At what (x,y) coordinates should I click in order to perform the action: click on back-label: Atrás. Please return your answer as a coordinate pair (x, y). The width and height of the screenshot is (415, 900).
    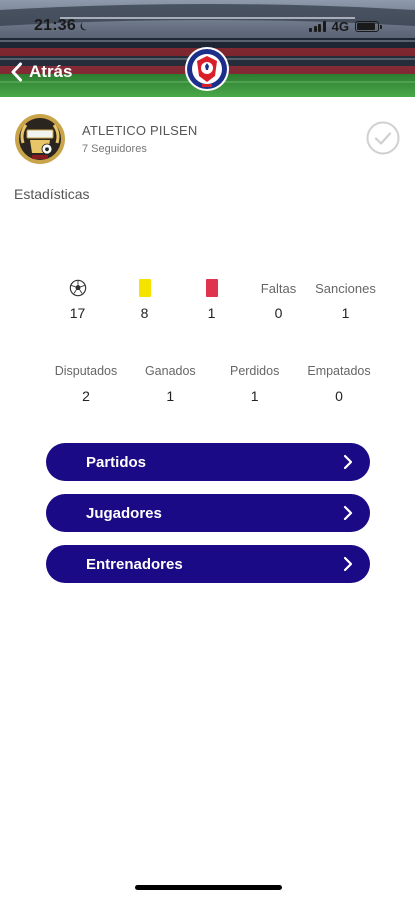
    Looking at the image, I should click on (51, 71).